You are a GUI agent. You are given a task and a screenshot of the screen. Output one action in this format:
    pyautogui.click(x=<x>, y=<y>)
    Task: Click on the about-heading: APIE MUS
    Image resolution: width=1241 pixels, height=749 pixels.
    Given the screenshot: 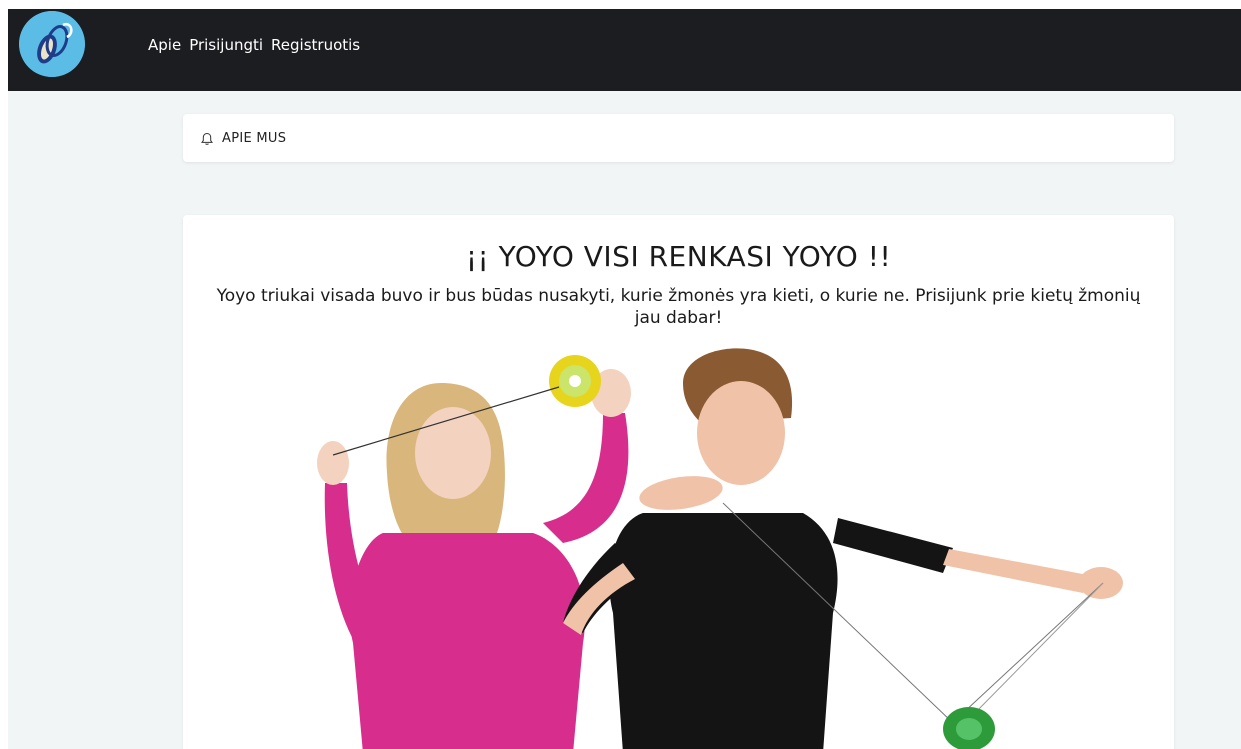 What is the action you would take?
    pyautogui.click(x=254, y=138)
    